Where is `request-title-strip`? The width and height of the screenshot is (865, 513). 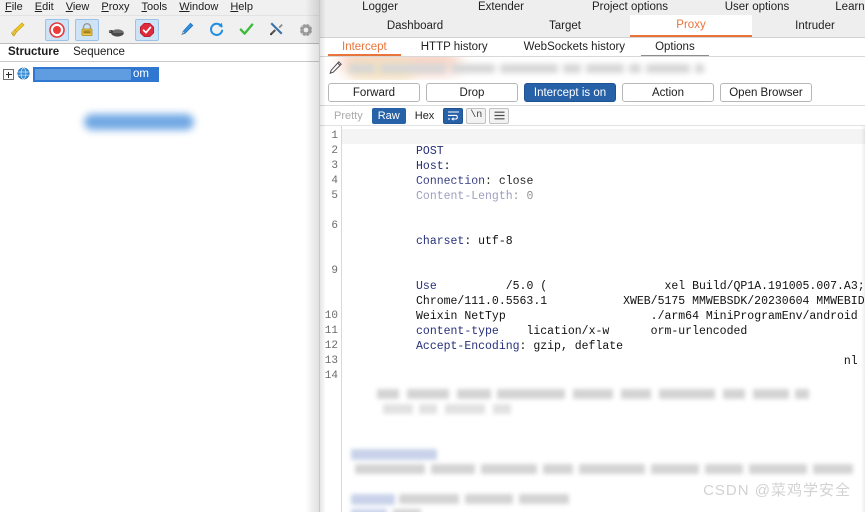 request-title-strip is located at coordinates (592, 68).